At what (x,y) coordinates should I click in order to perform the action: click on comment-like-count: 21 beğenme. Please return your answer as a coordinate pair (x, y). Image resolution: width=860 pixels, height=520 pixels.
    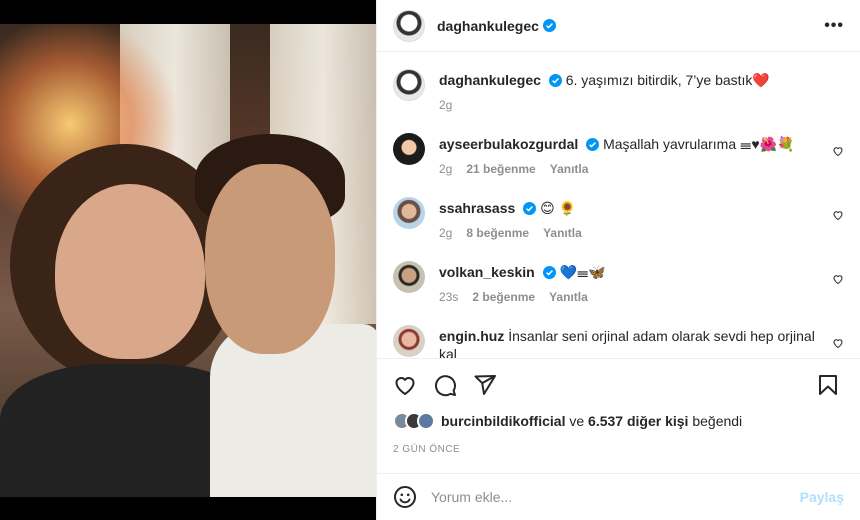
    Looking at the image, I should click on (500, 169).